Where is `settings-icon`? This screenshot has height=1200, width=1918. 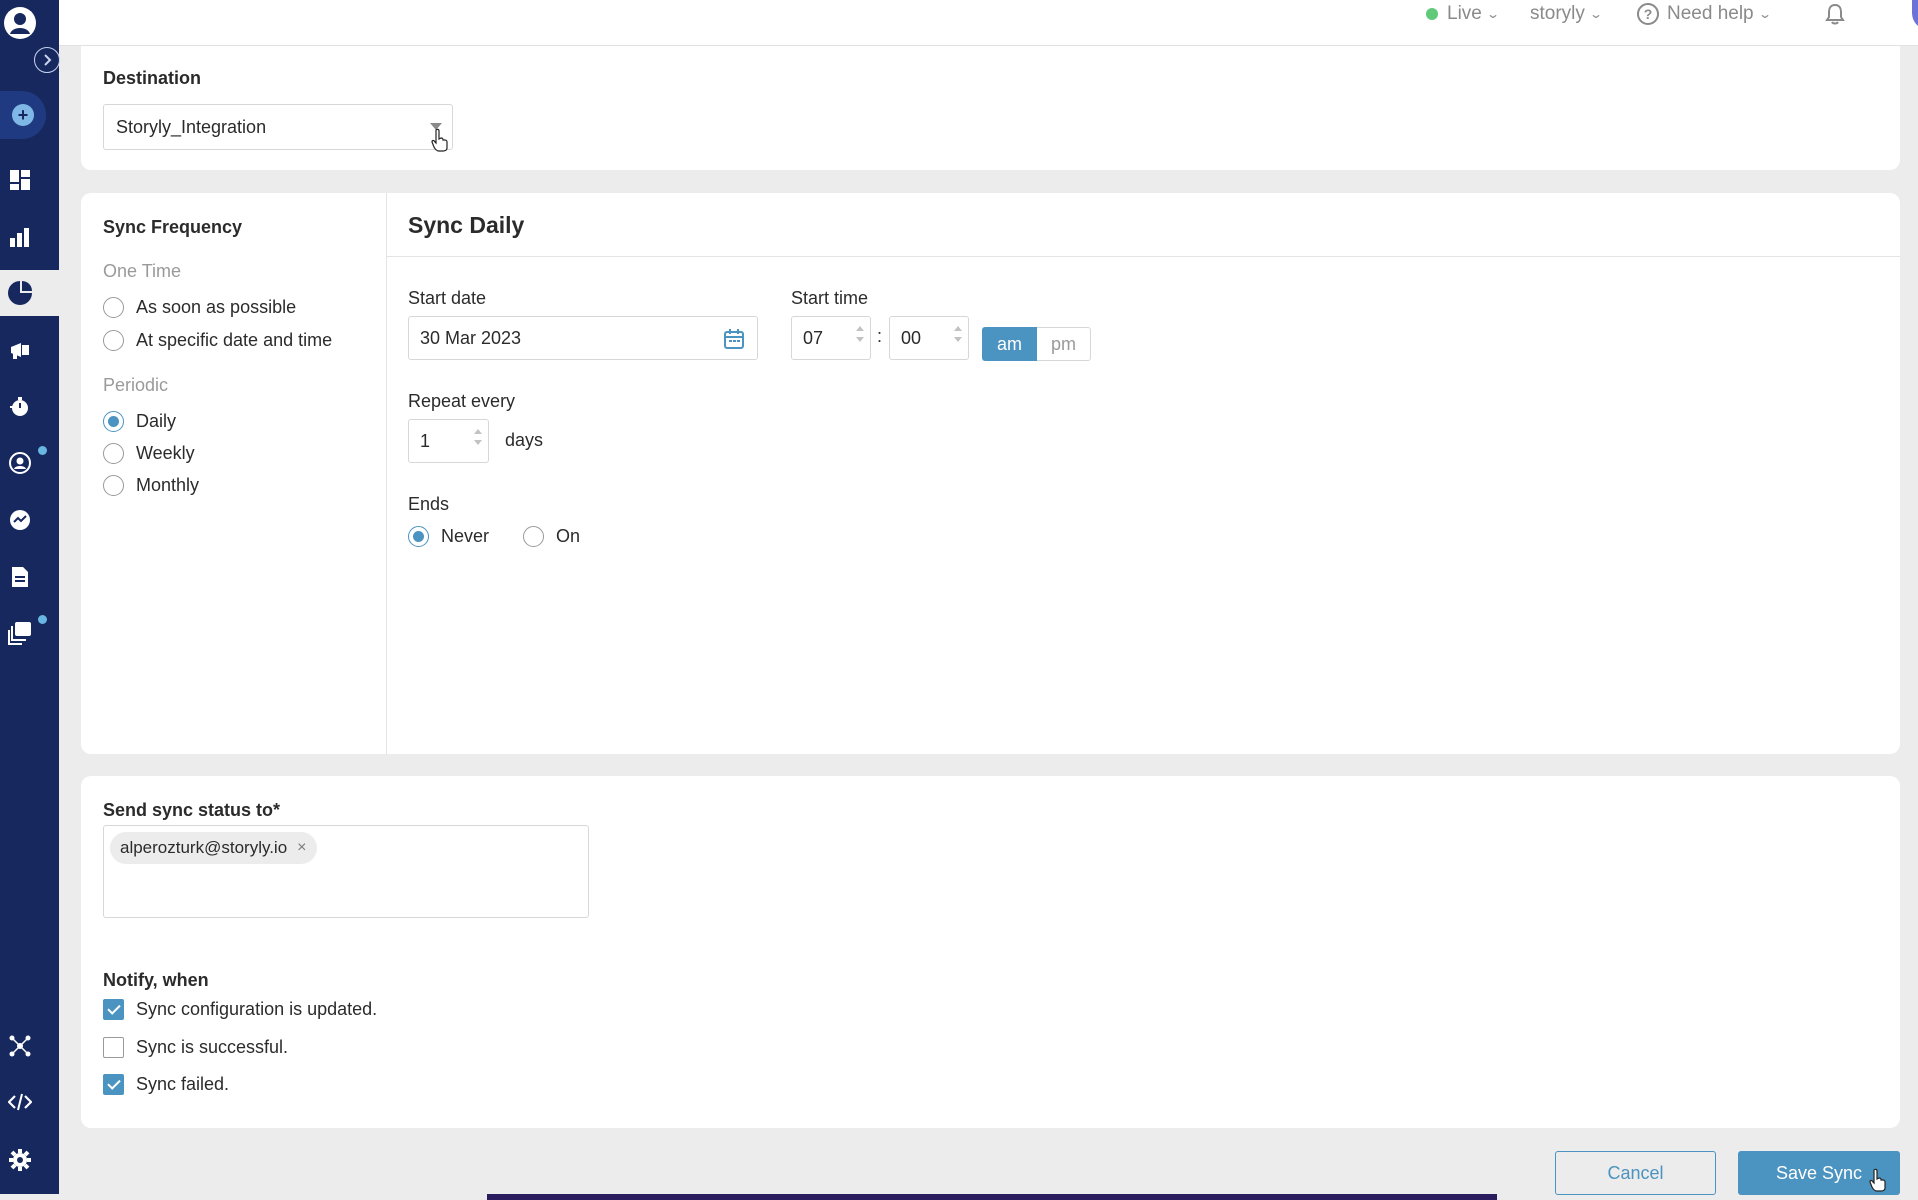
settings-icon is located at coordinates (20, 1160).